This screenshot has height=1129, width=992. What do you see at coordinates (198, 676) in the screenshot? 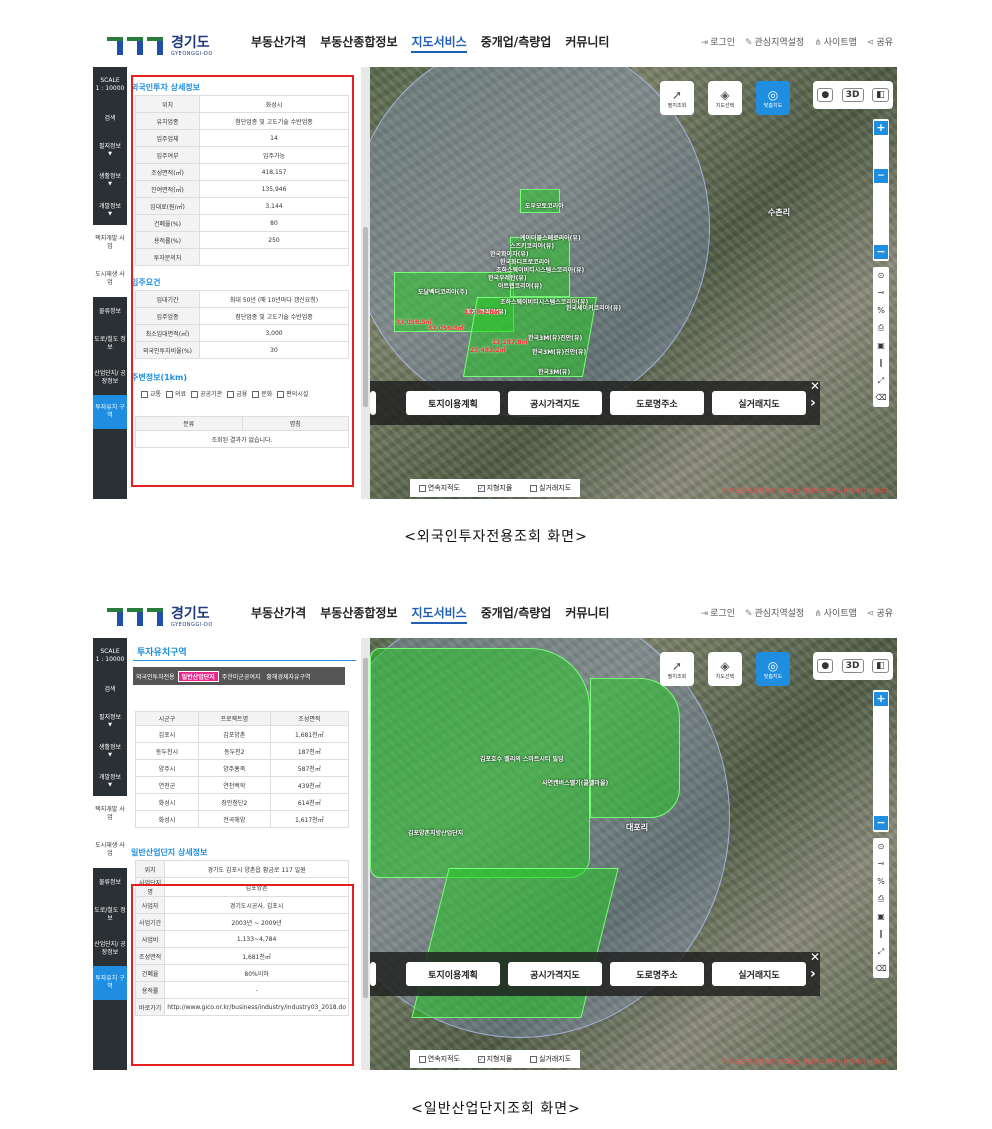
I see `tab-general-industrial: 일반산업단지` at bounding box center [198, 676].